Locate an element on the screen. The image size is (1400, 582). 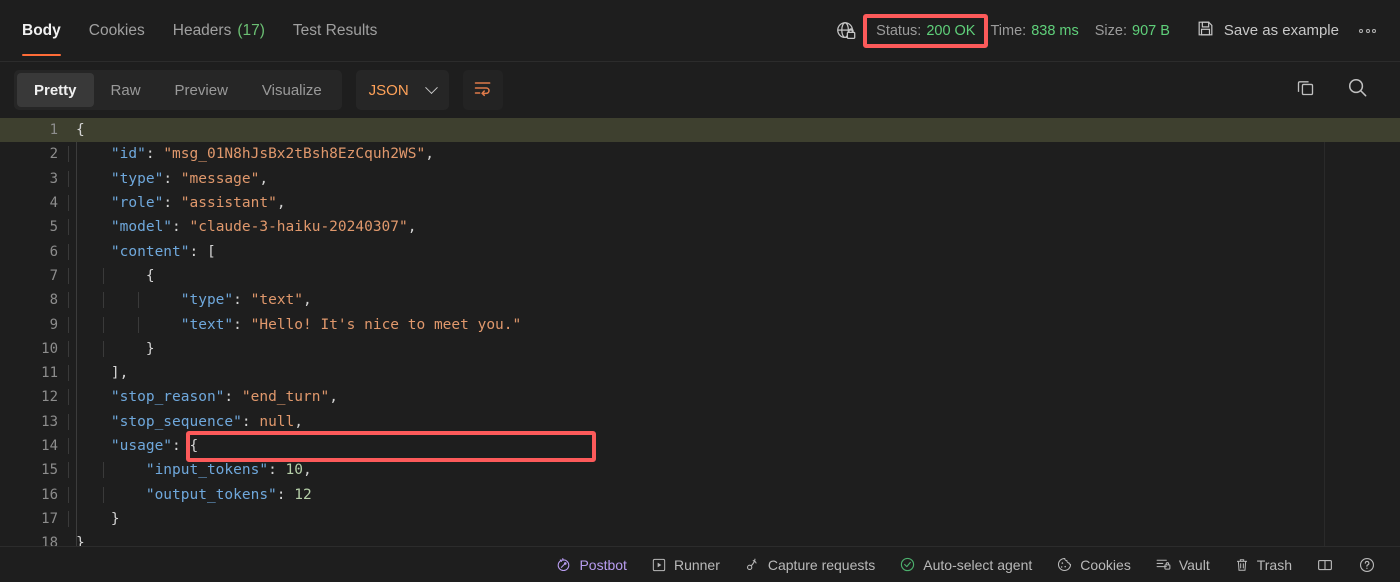
copy-button is located at coordinates (1305, 90).